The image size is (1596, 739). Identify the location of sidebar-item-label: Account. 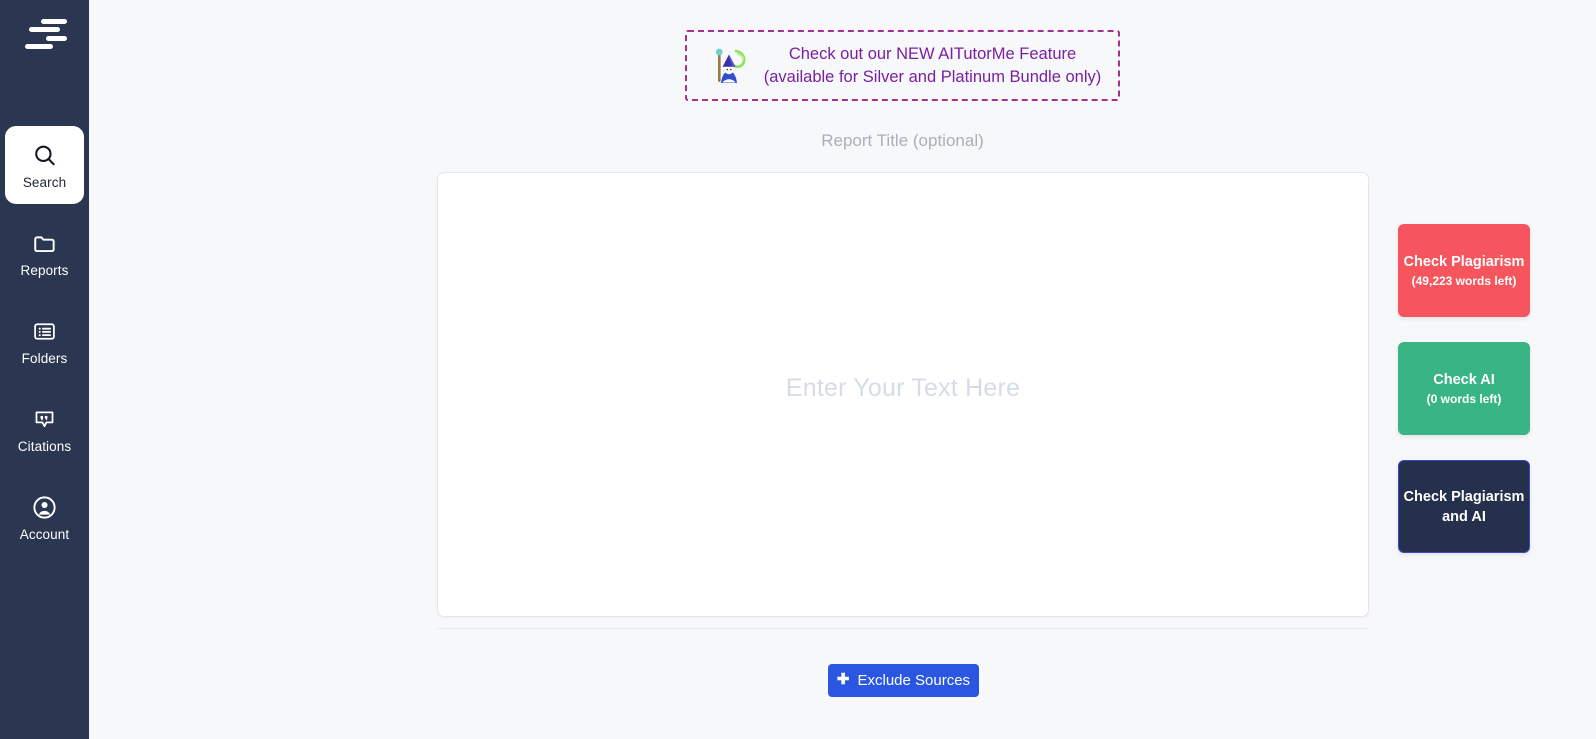
(44, 534).